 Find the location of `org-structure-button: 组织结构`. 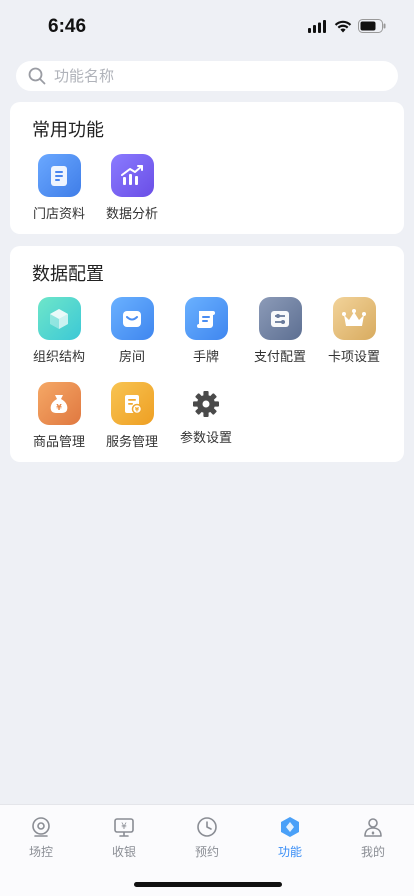

org-structure-button: 组织结构 is located at coordinates (59, 337).